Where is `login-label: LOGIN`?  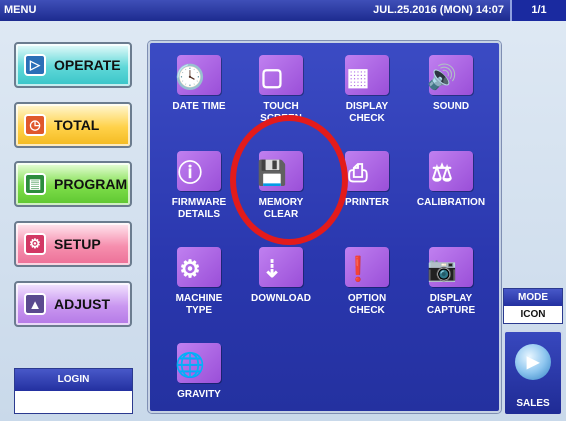
login-label: LOGIN is located at coordinates (73, 380).